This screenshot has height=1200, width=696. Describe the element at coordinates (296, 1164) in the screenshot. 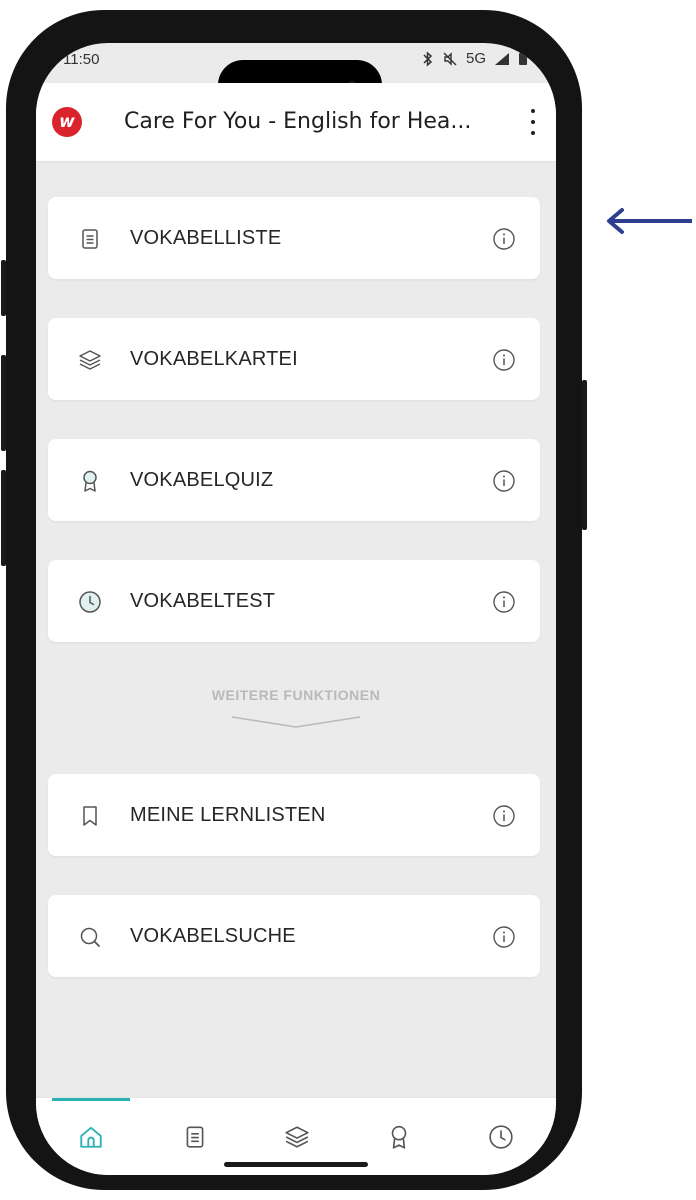

I see `home-indicator` at that location.